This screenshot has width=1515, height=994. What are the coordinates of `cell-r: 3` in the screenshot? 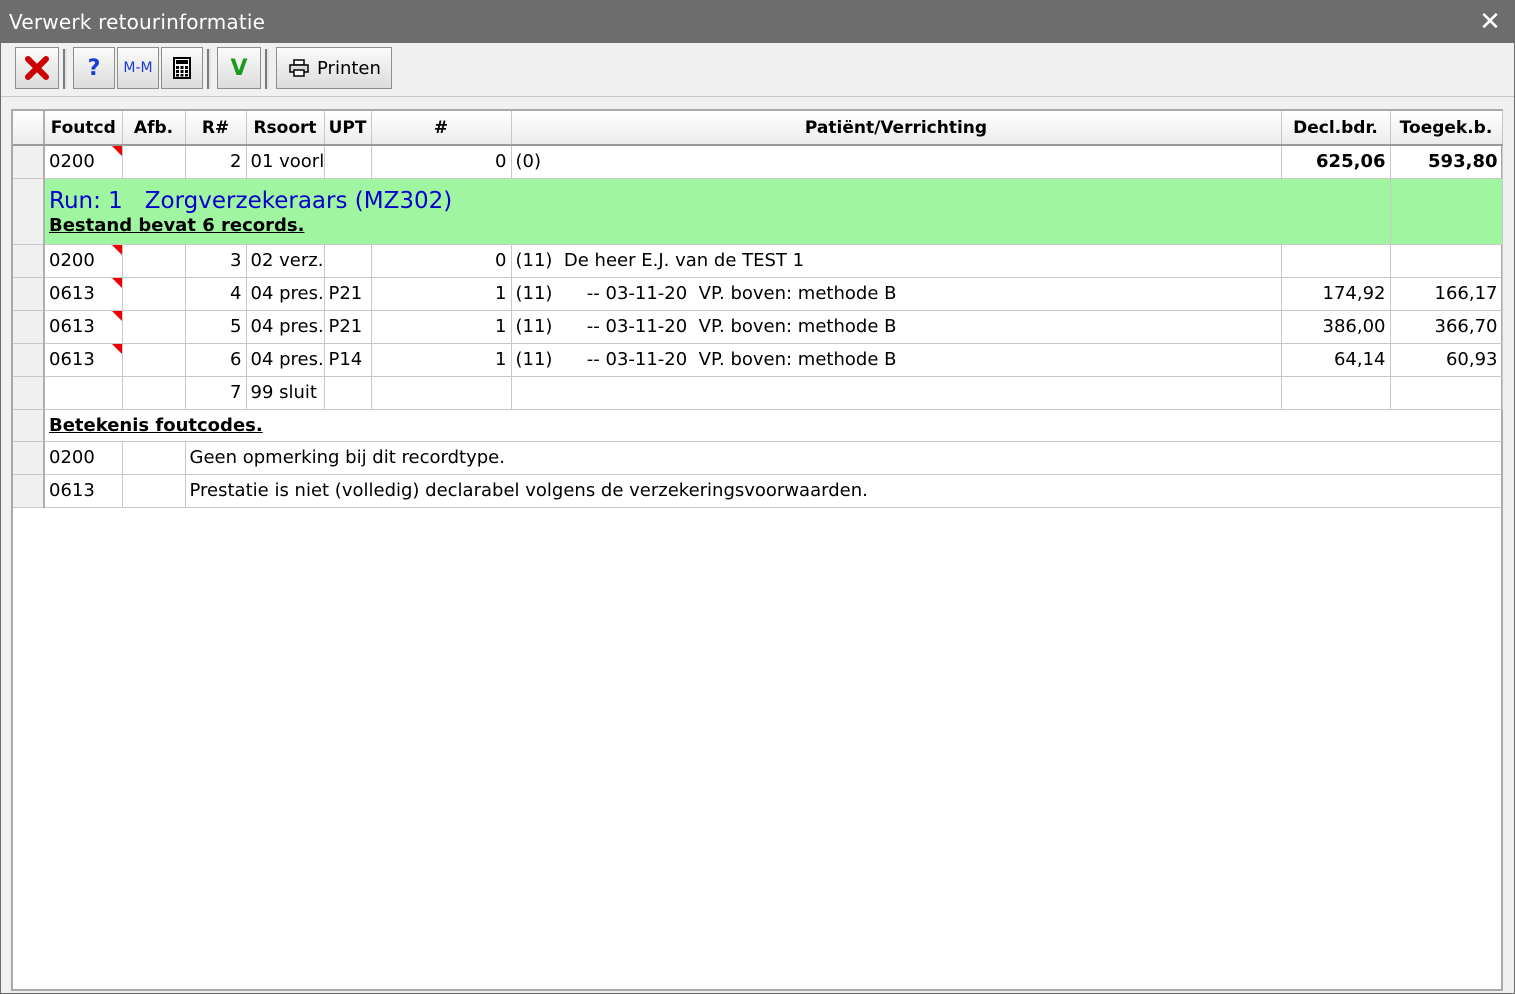 It's located at (216, 261).